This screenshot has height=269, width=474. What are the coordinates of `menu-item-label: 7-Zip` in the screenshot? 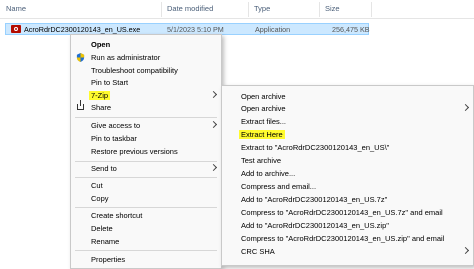 It's located at (100, 95).